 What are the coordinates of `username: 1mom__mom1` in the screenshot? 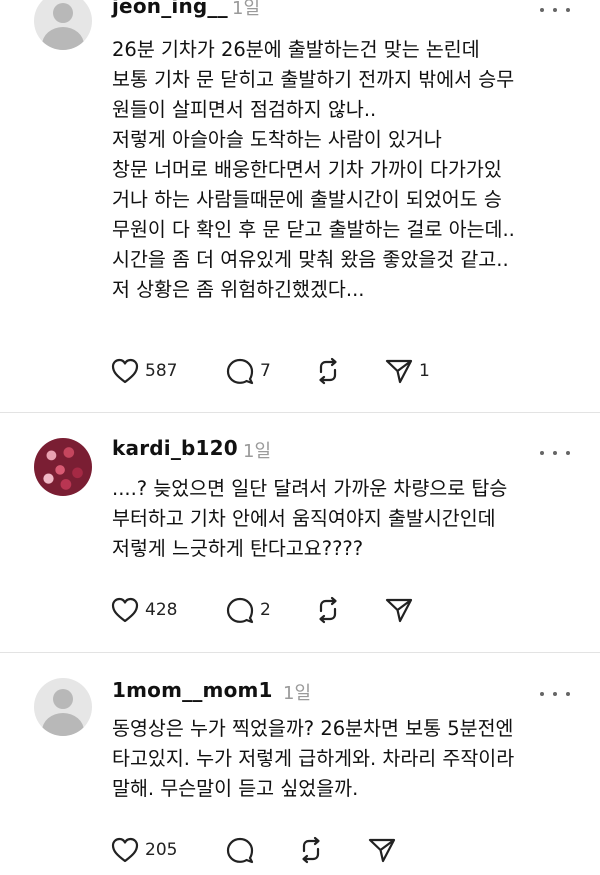 It's located at (192, 690).